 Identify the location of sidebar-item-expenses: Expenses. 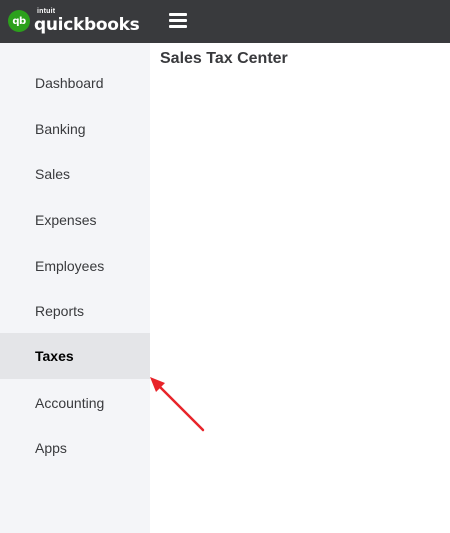
(75, 220).